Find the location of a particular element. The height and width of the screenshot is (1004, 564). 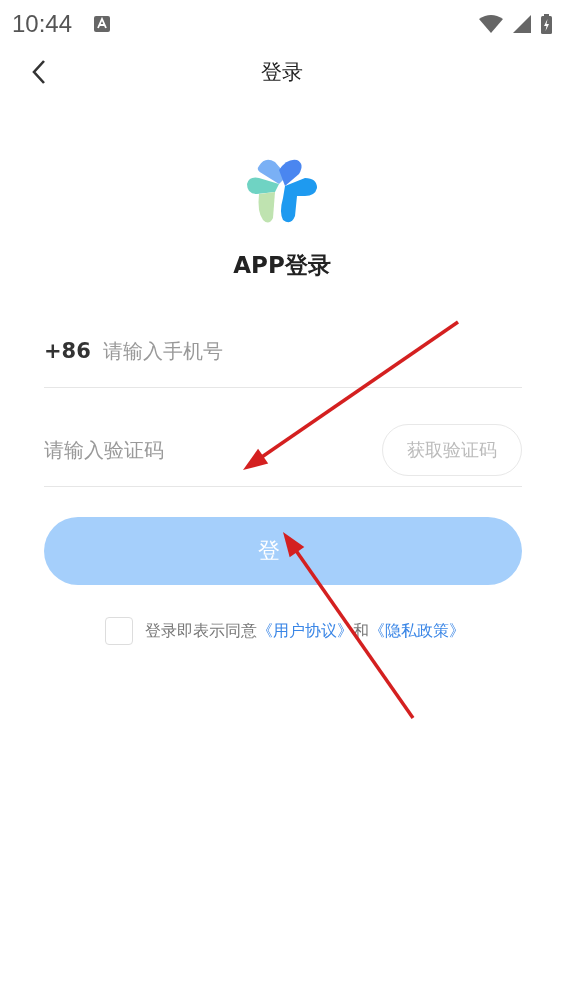

wifi-icon is located at coordinates (491, 24).